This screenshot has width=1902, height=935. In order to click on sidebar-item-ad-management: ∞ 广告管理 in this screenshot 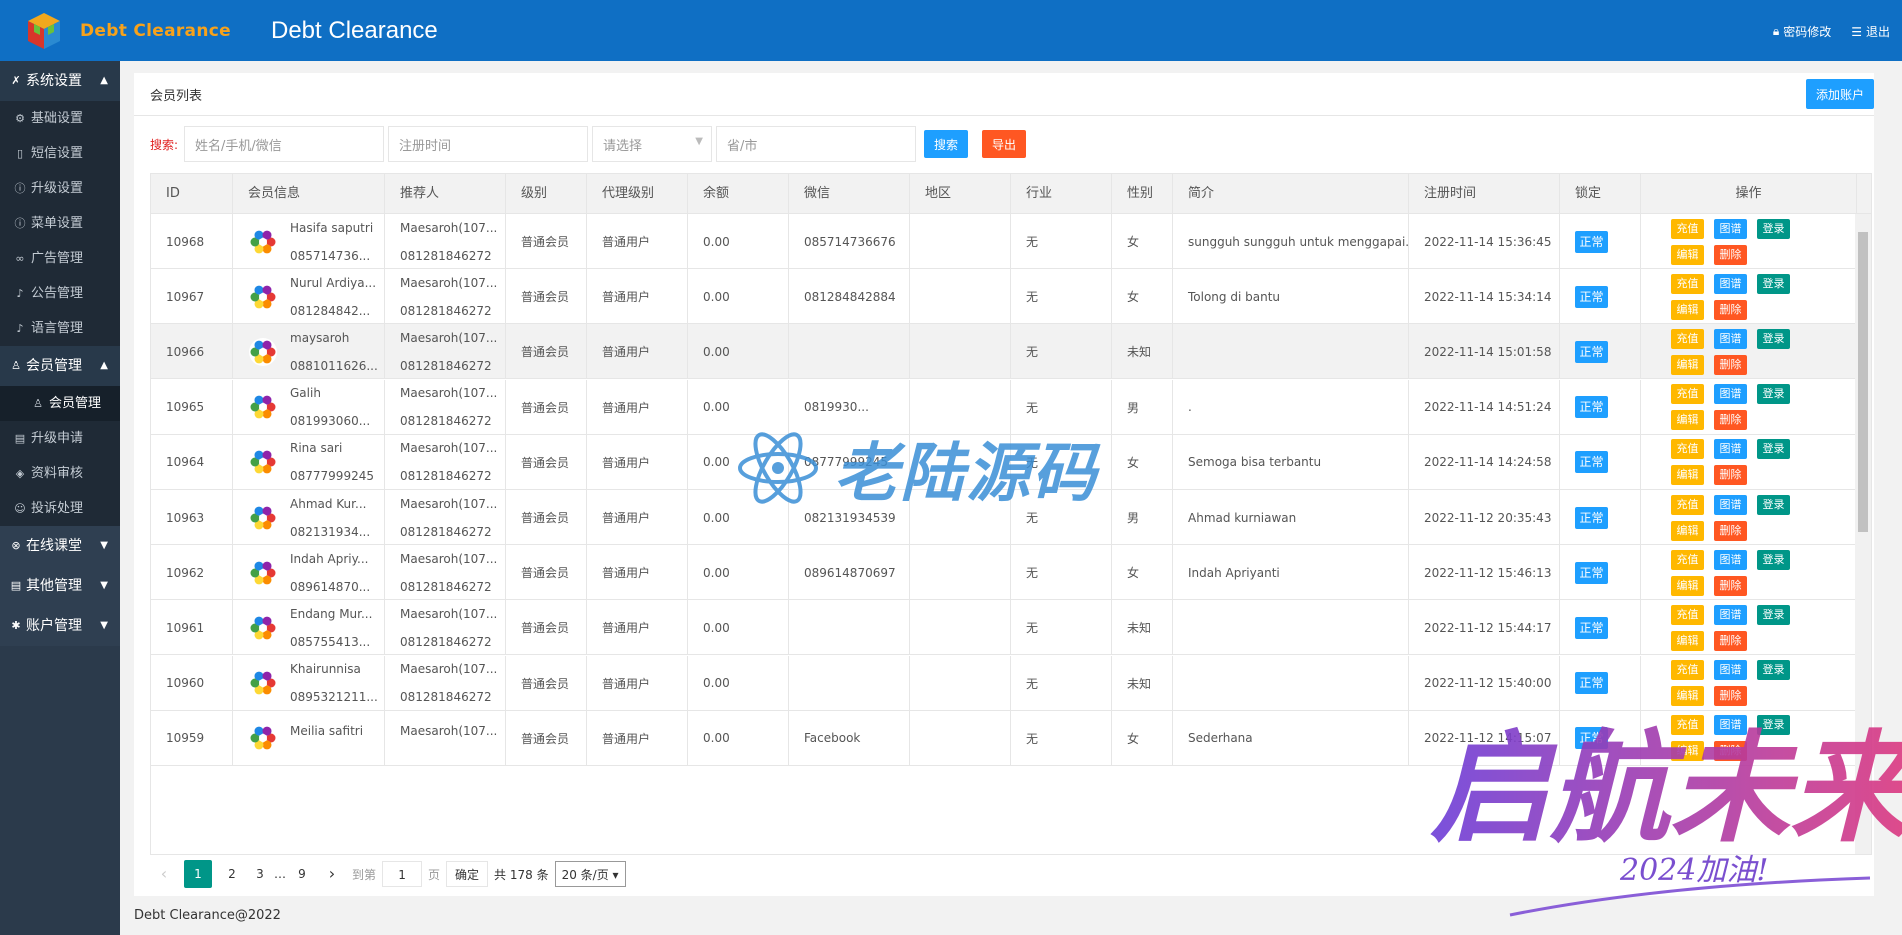, I will do `click(60, 258)`.